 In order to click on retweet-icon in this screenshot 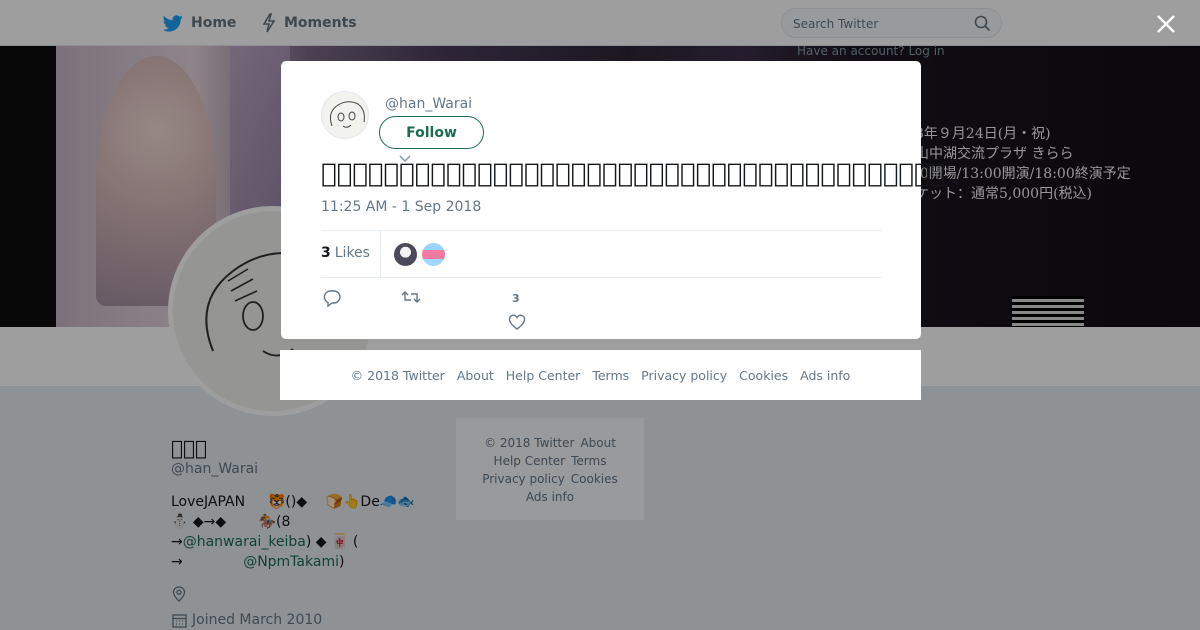, I will do `click(411, 297)`.